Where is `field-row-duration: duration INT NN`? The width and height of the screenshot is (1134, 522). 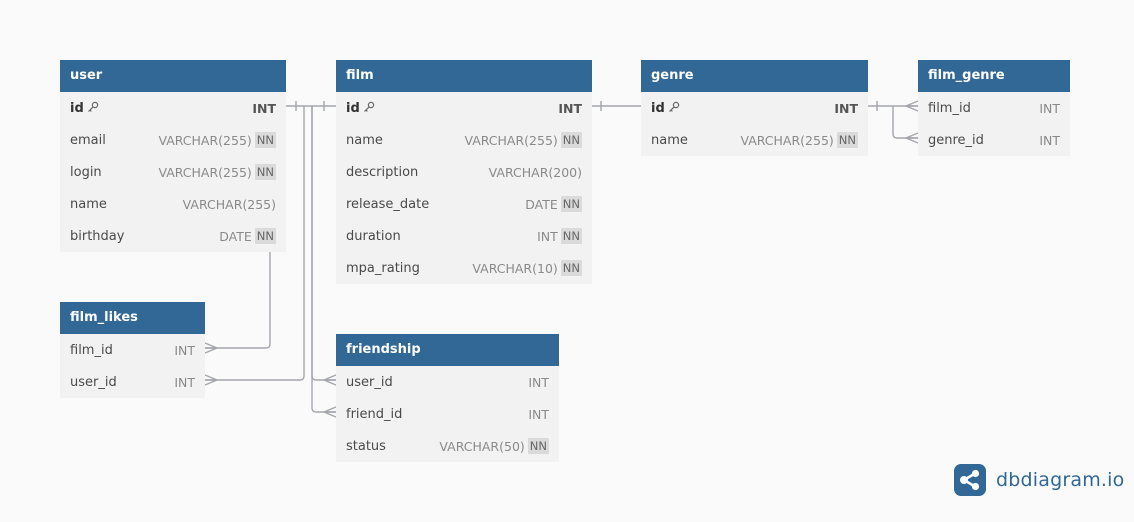
field-row-duration: duration INT NN is located at coordinates (464, 236).